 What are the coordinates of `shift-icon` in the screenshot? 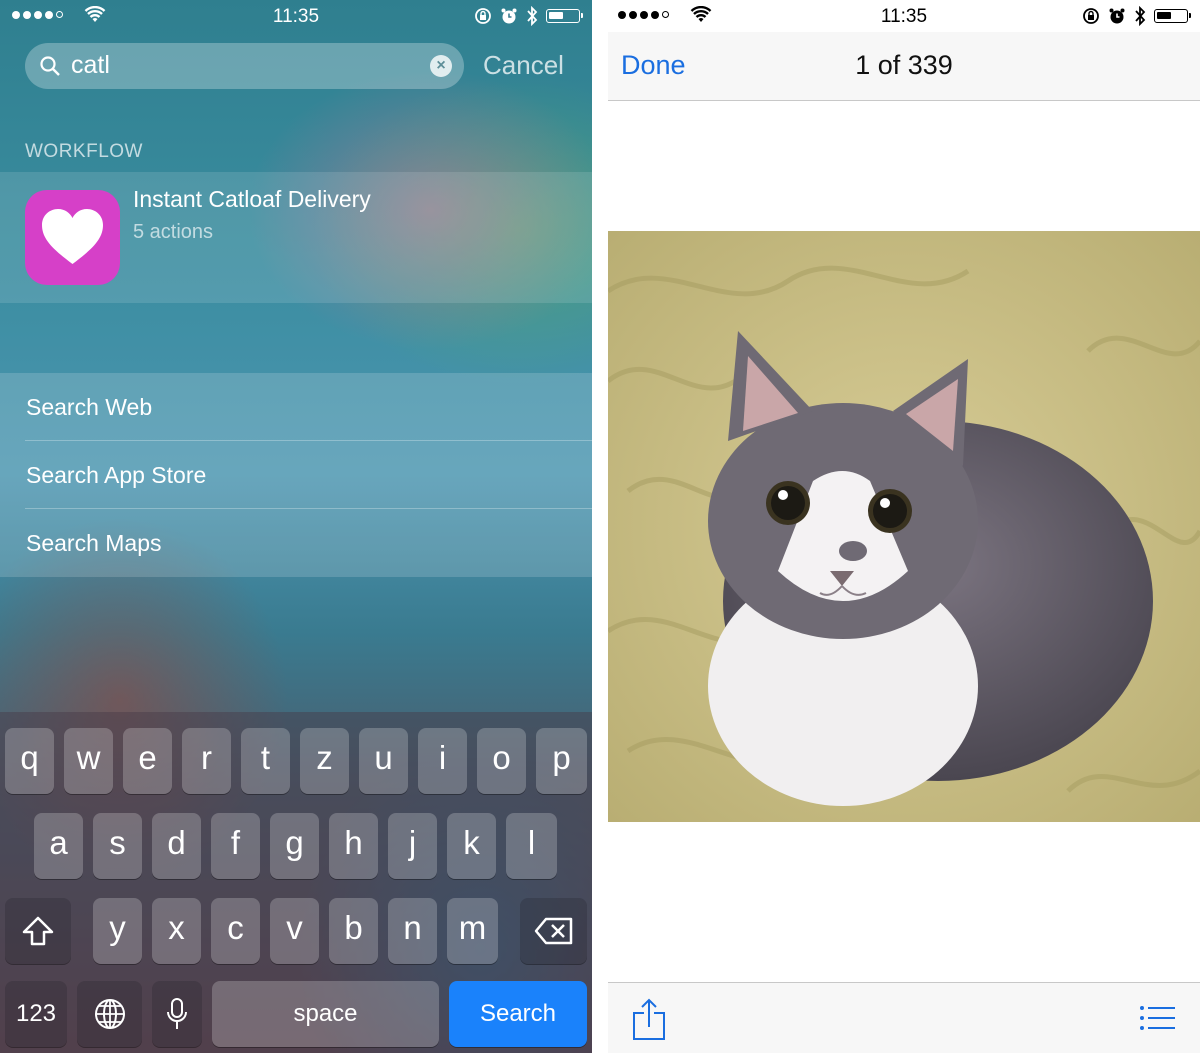 It's located at (38, 931).